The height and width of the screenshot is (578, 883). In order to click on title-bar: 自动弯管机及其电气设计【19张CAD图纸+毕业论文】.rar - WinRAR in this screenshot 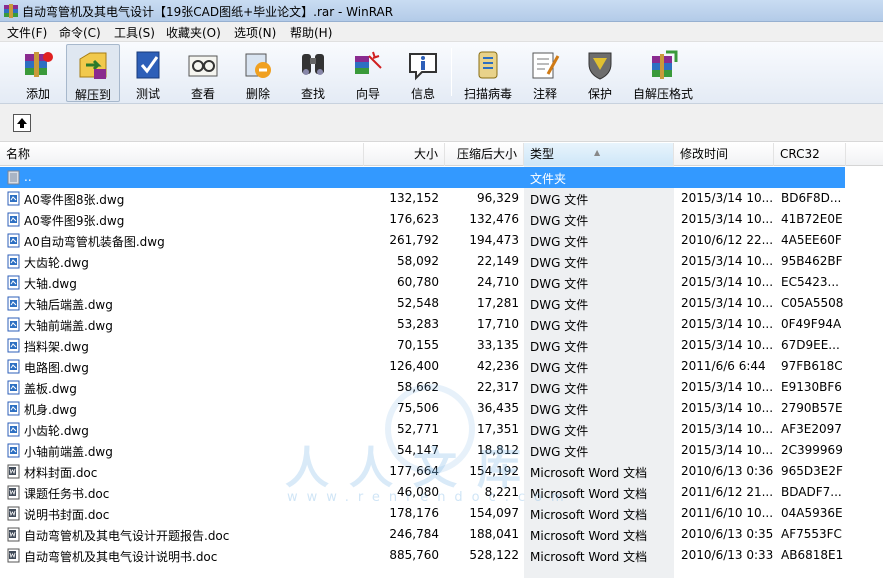, I will do `click(441, 11)`.